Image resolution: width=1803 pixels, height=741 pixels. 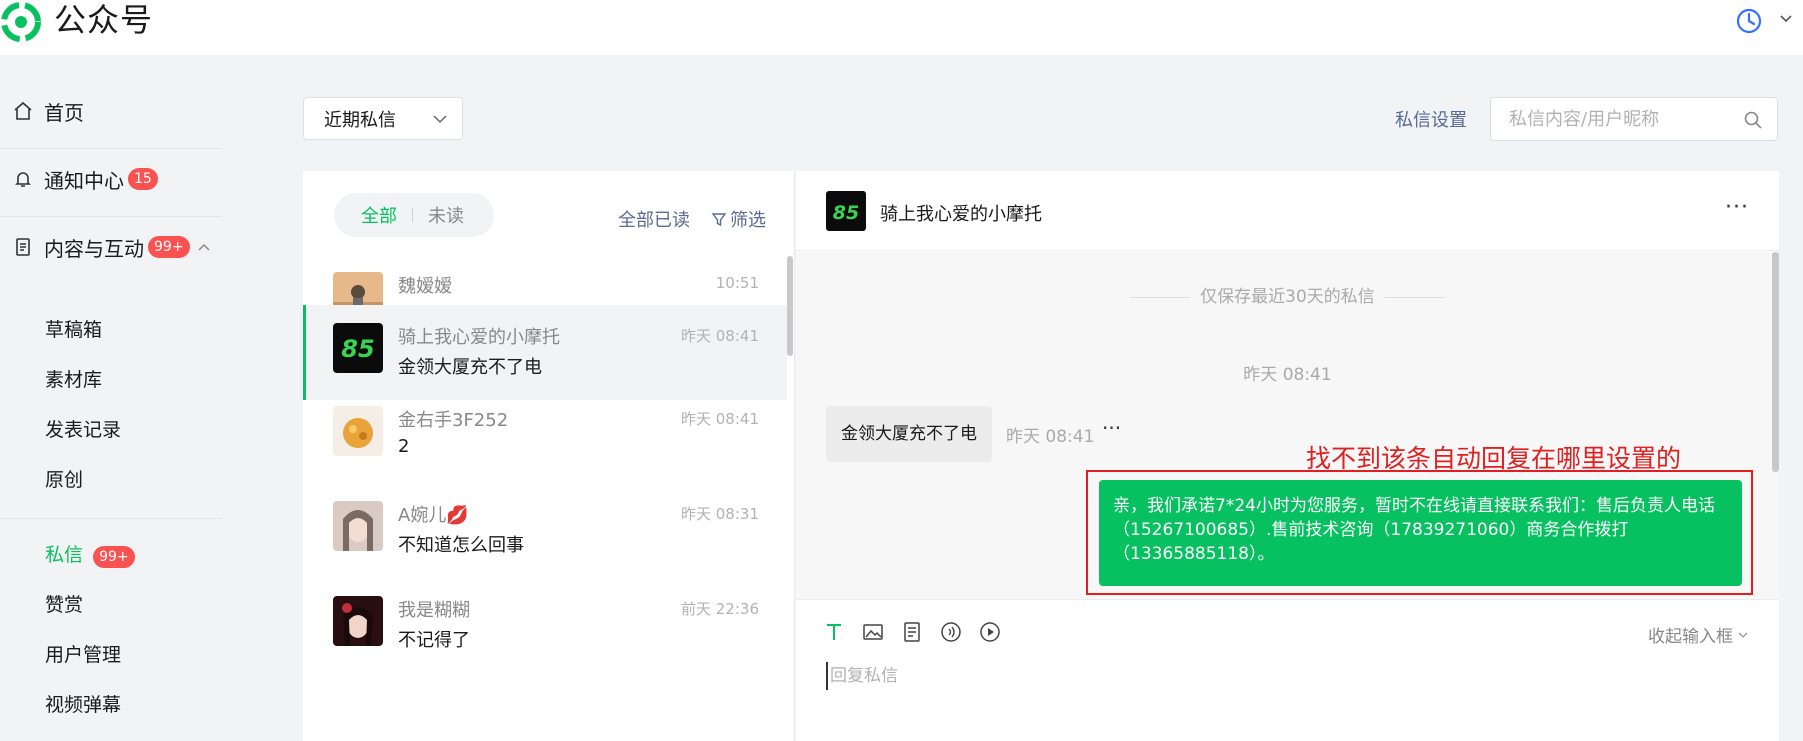 I want to click on conversation-name: 金右手3F252, so click(x=453, y=420).